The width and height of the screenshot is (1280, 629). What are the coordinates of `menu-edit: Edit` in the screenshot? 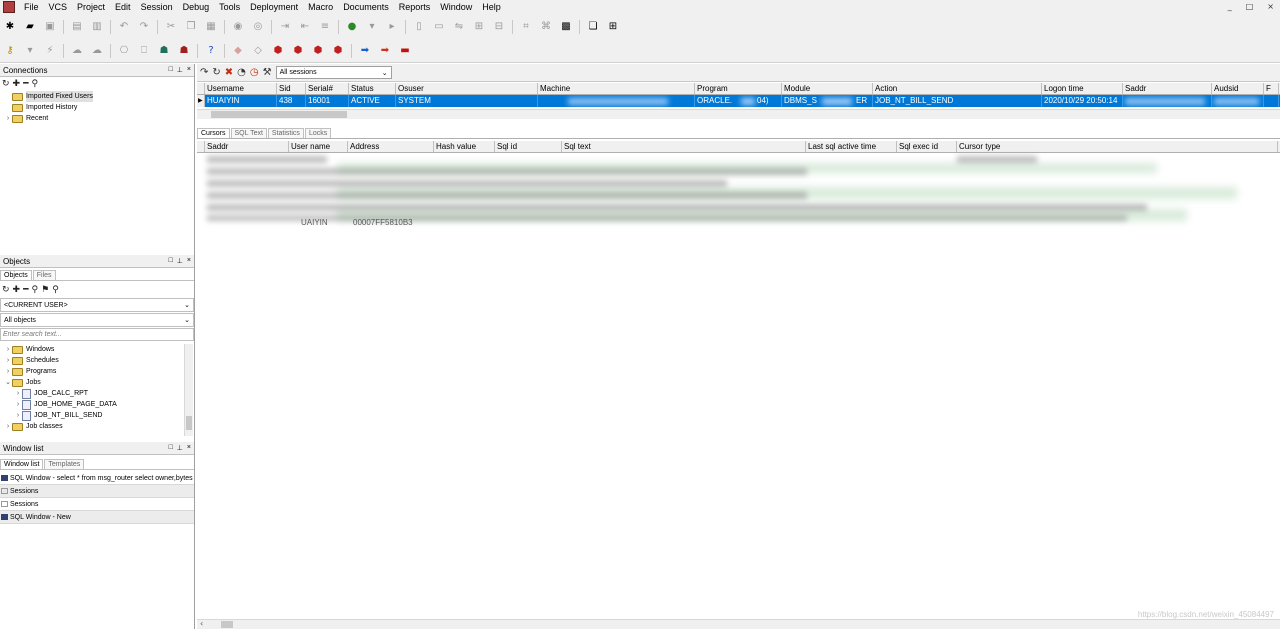 It's located at (123, 7).